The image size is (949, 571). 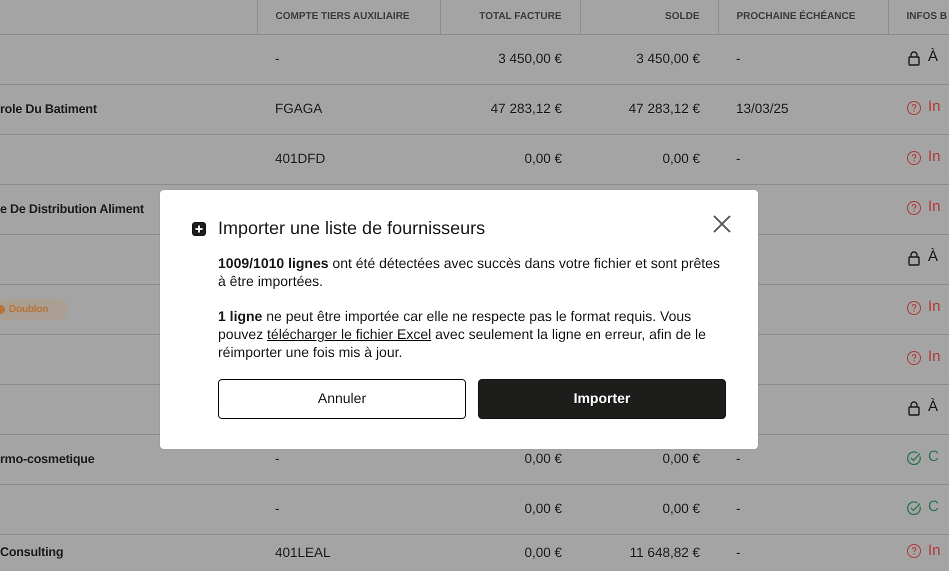 I want to click on table-cell: 401LEAL, so click(x=303, y=552).